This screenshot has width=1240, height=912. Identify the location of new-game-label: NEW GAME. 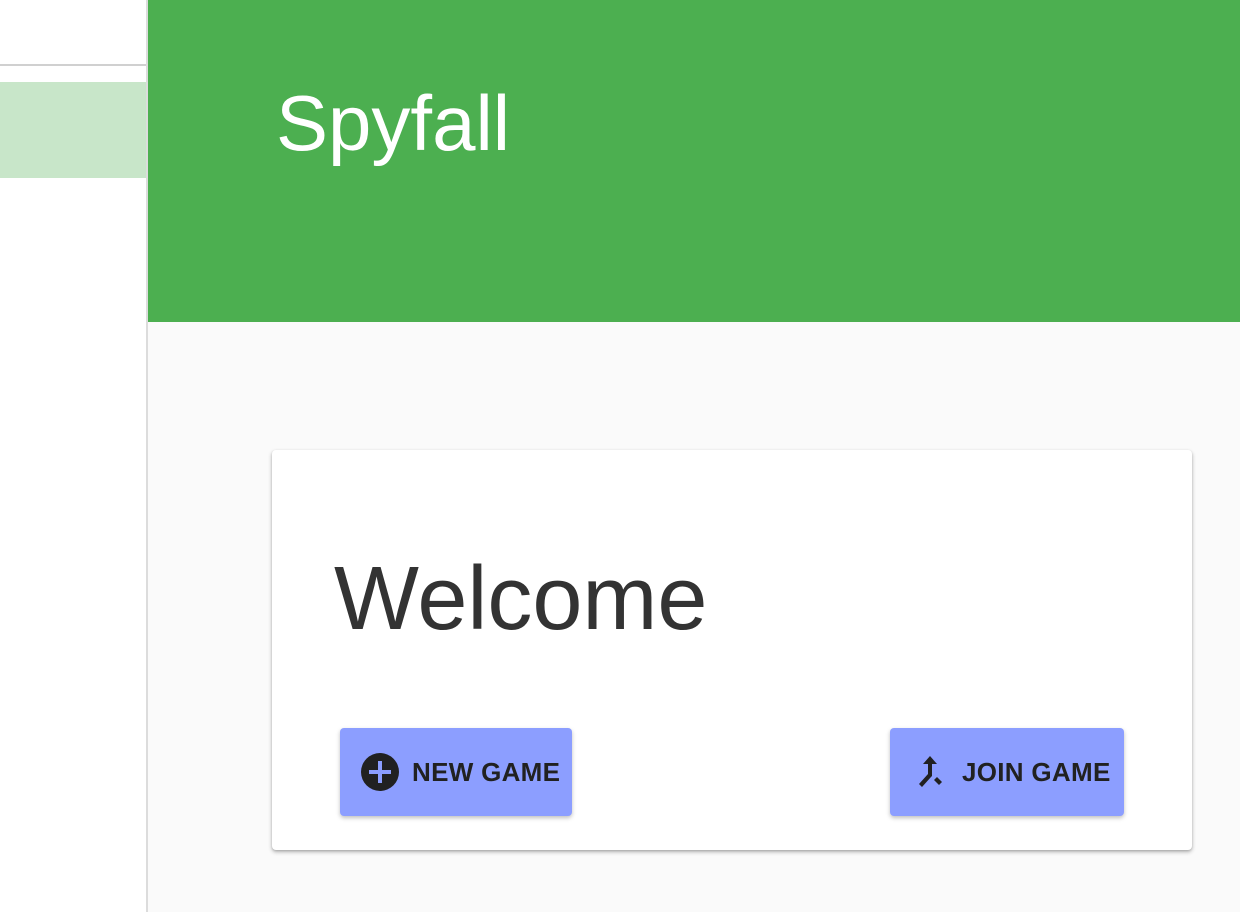
(486, 771).